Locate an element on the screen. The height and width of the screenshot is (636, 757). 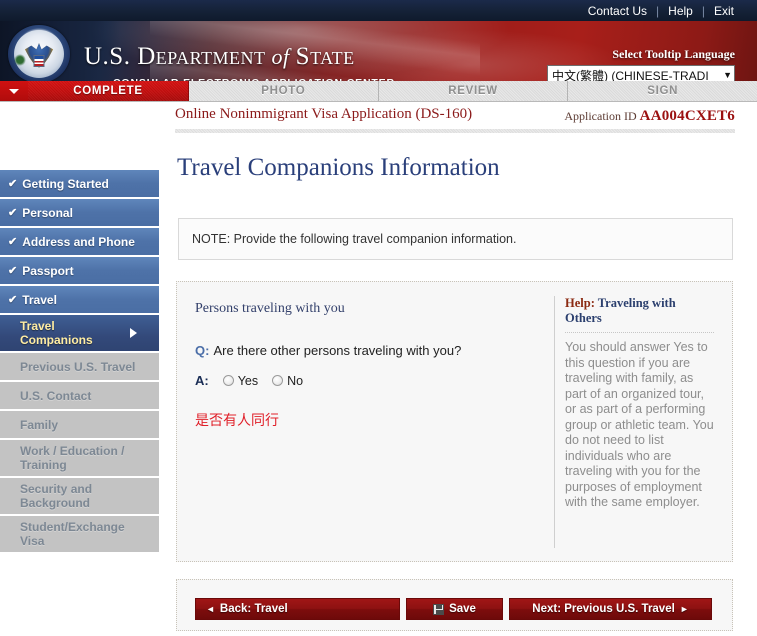
help-title: Help: Traveling with Others is located at coordinates (639, 314).